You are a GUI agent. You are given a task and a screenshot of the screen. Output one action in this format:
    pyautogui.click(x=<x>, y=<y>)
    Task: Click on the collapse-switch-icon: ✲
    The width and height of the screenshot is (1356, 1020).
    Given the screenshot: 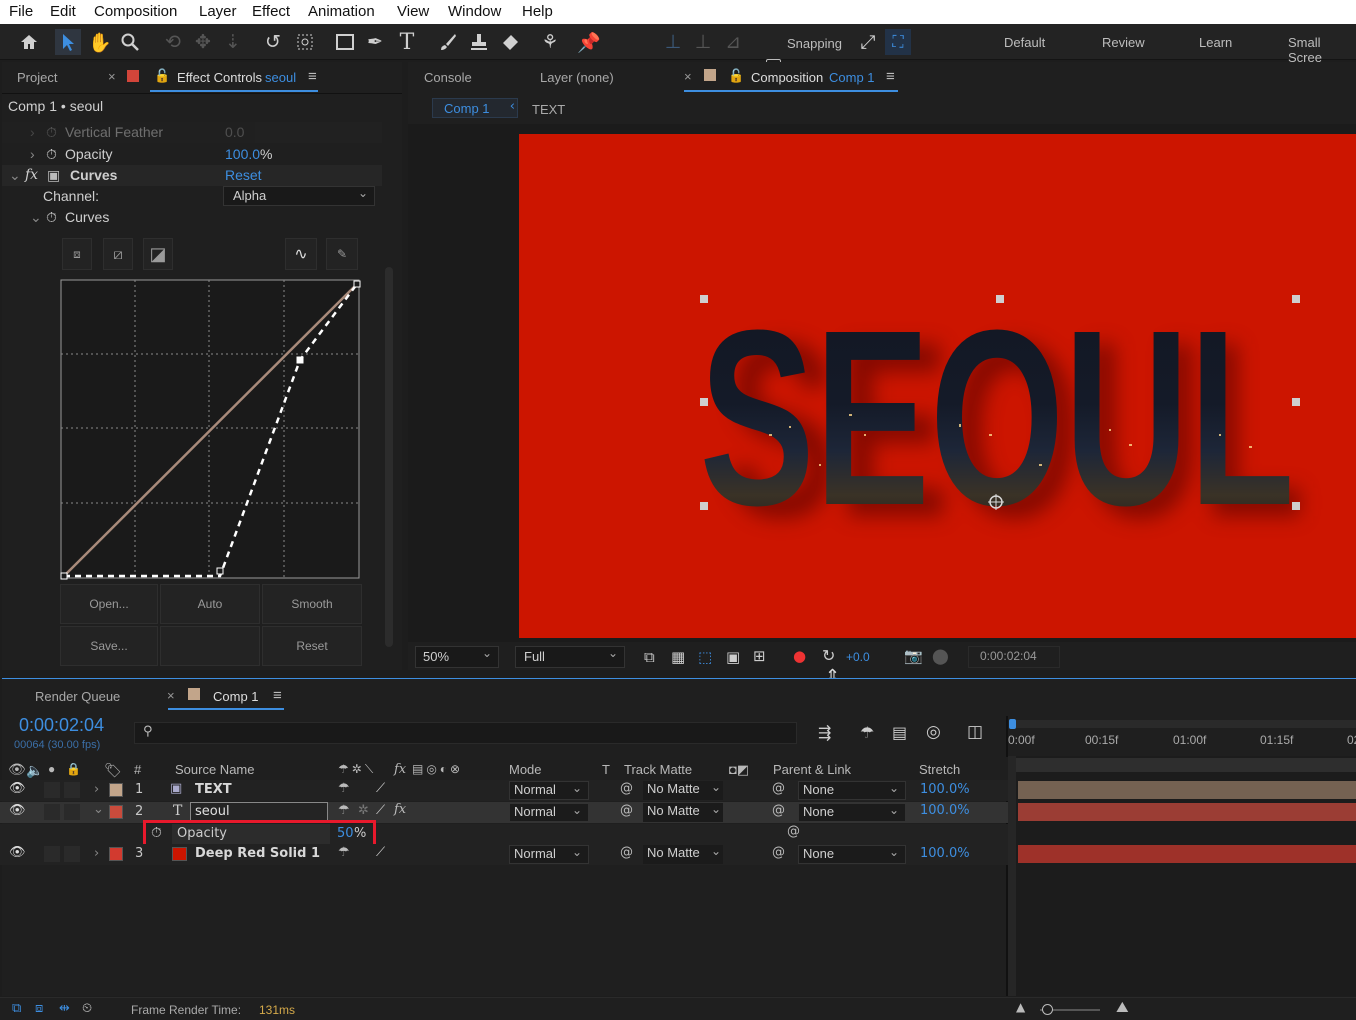 What is the action you would take?
    pyautogui.click(x=363, y=810)
    